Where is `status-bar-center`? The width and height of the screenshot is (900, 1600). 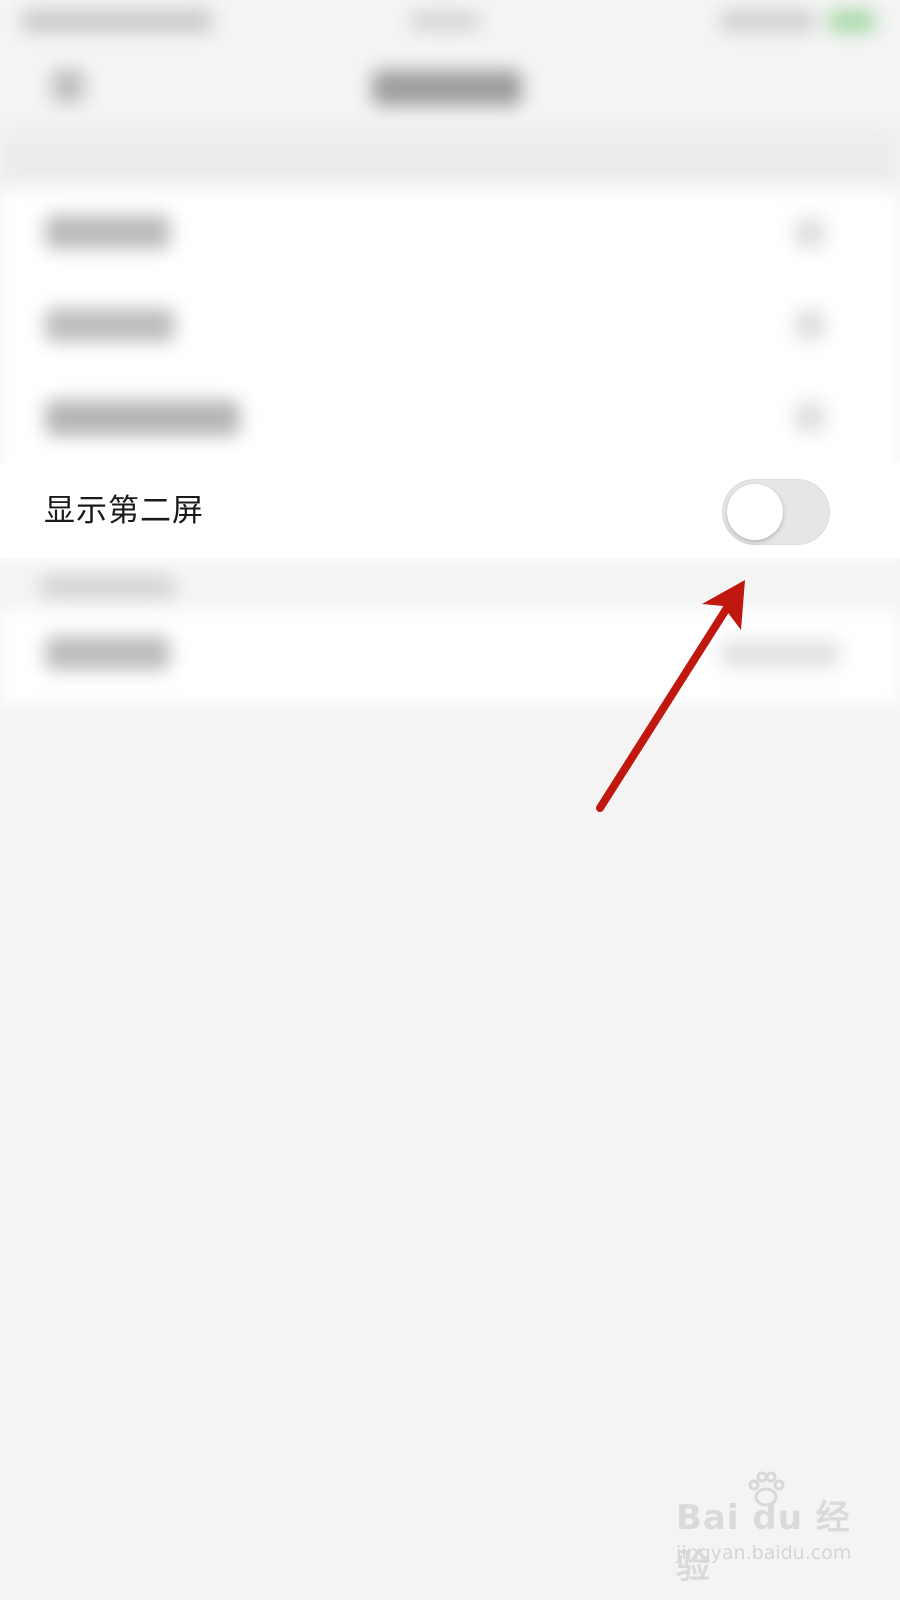
status-bar-center is located at coordinates (445, 21).